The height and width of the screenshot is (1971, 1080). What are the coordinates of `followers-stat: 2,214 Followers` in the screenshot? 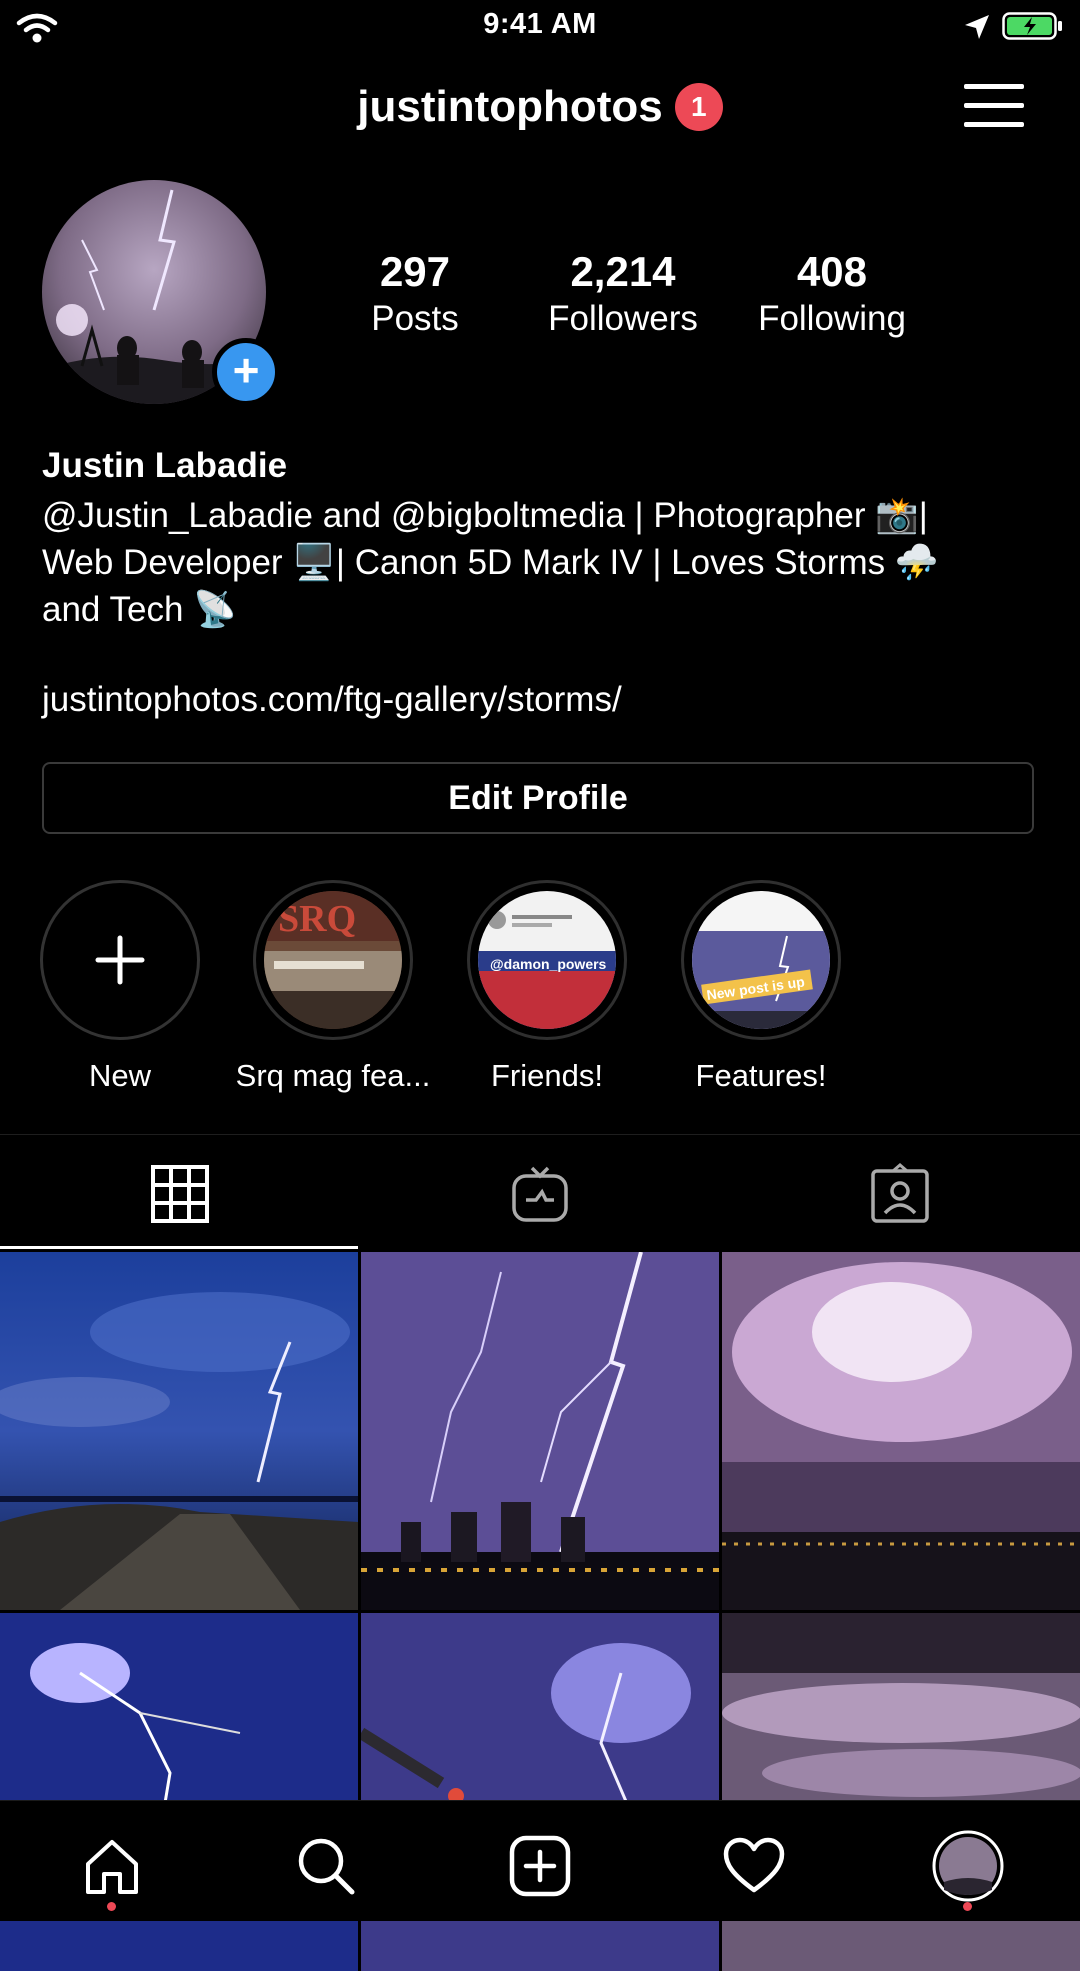 It's located at (623, 295).